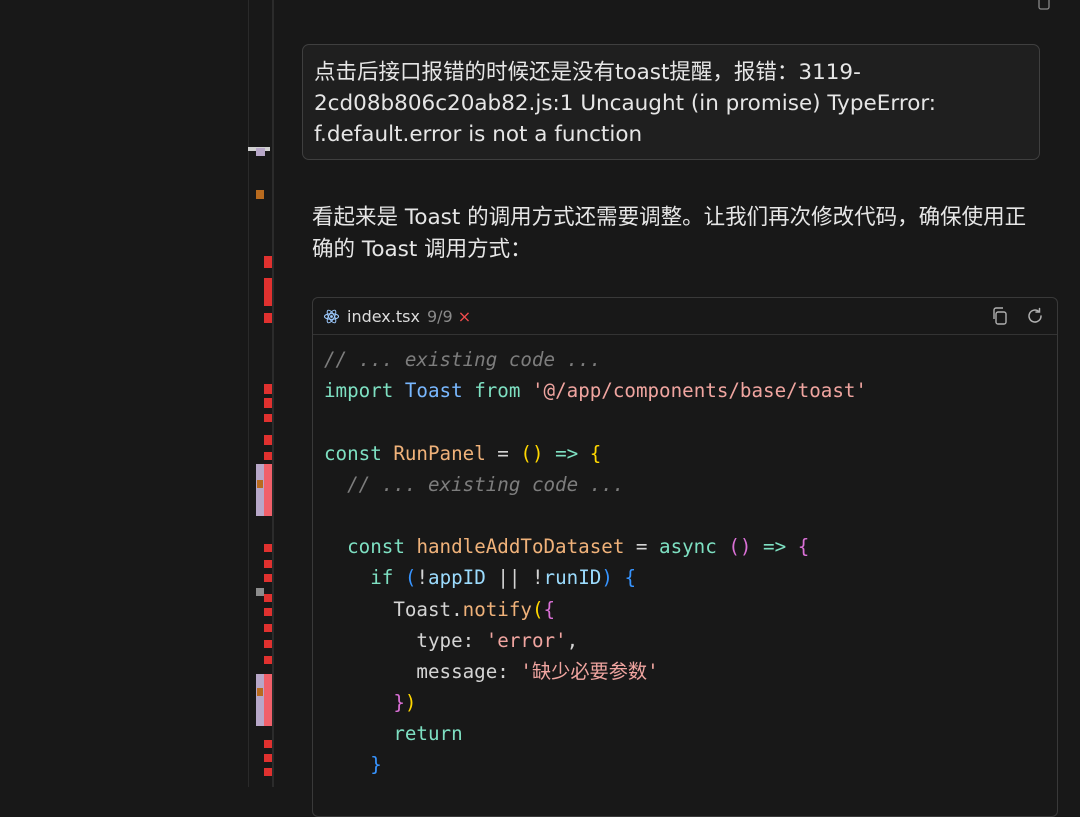 Image resolution: width=1080 pixels, height=817 pixels. I want to click on code-line: const handleAddToDataset = async () => {, so click(690, 546).